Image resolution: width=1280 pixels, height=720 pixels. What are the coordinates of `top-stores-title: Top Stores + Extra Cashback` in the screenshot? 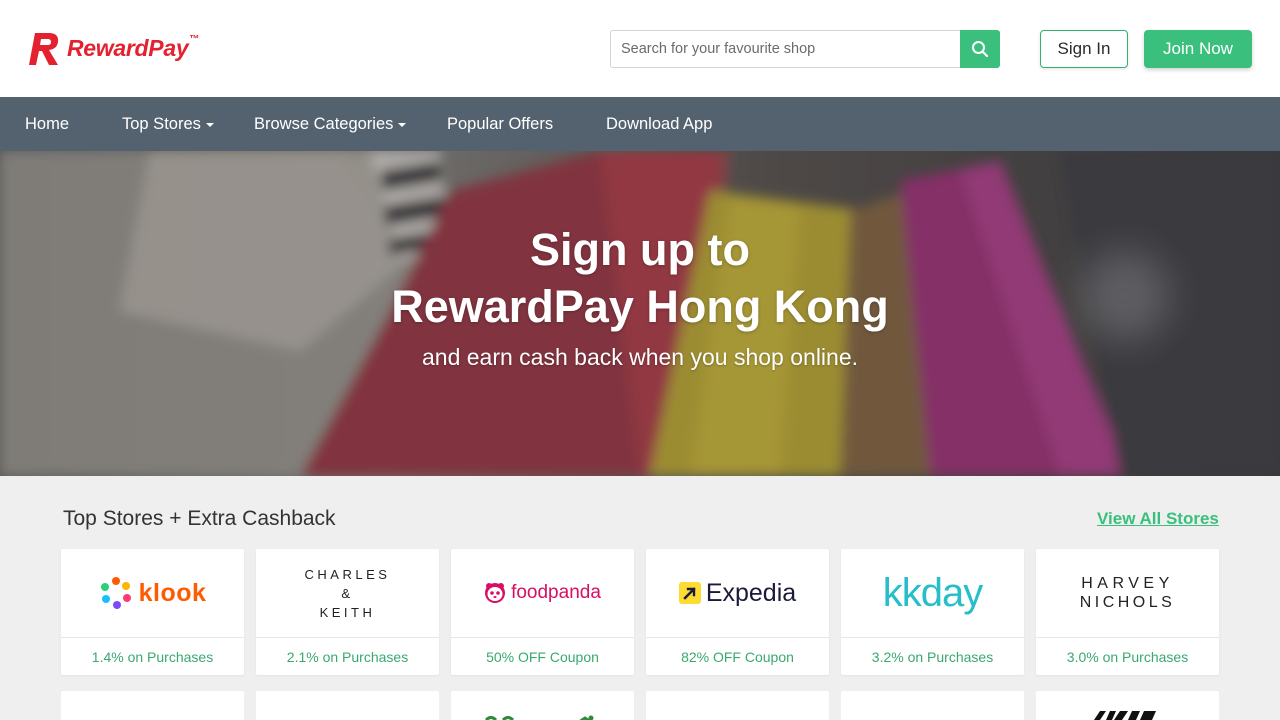 It's located at (199, 518).